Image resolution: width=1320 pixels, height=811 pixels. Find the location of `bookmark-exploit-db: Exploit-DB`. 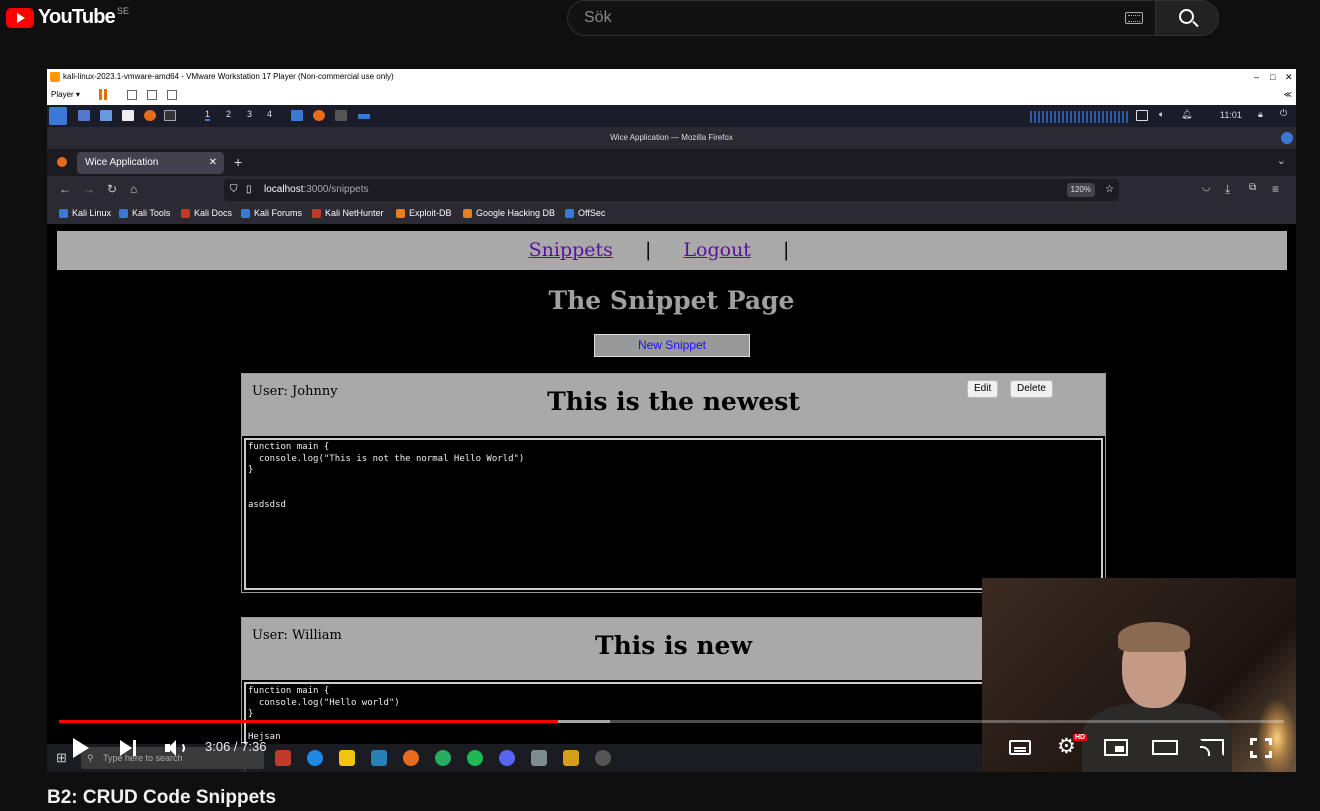

bookmark-exploit-db: Exploit-DB is located at coordinates (424, 213).